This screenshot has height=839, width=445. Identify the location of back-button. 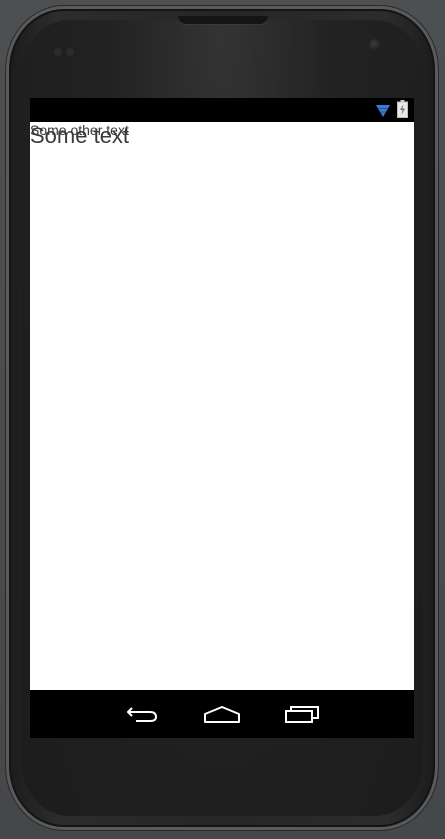
(142, 714).